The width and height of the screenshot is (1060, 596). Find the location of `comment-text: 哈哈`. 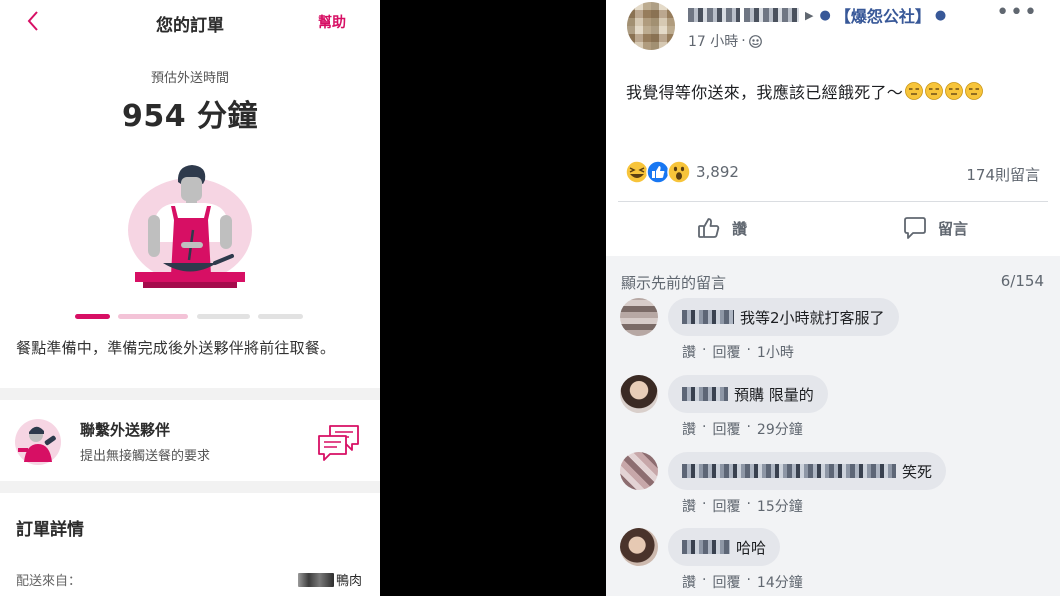

comment-text: 哈哈 is located at coordinates (751, 547).